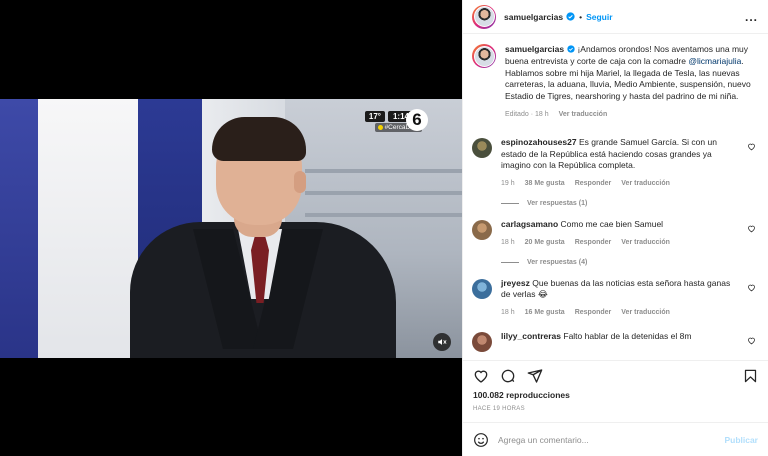  I want to click on comment-bubble-icon, so click(508, 376).